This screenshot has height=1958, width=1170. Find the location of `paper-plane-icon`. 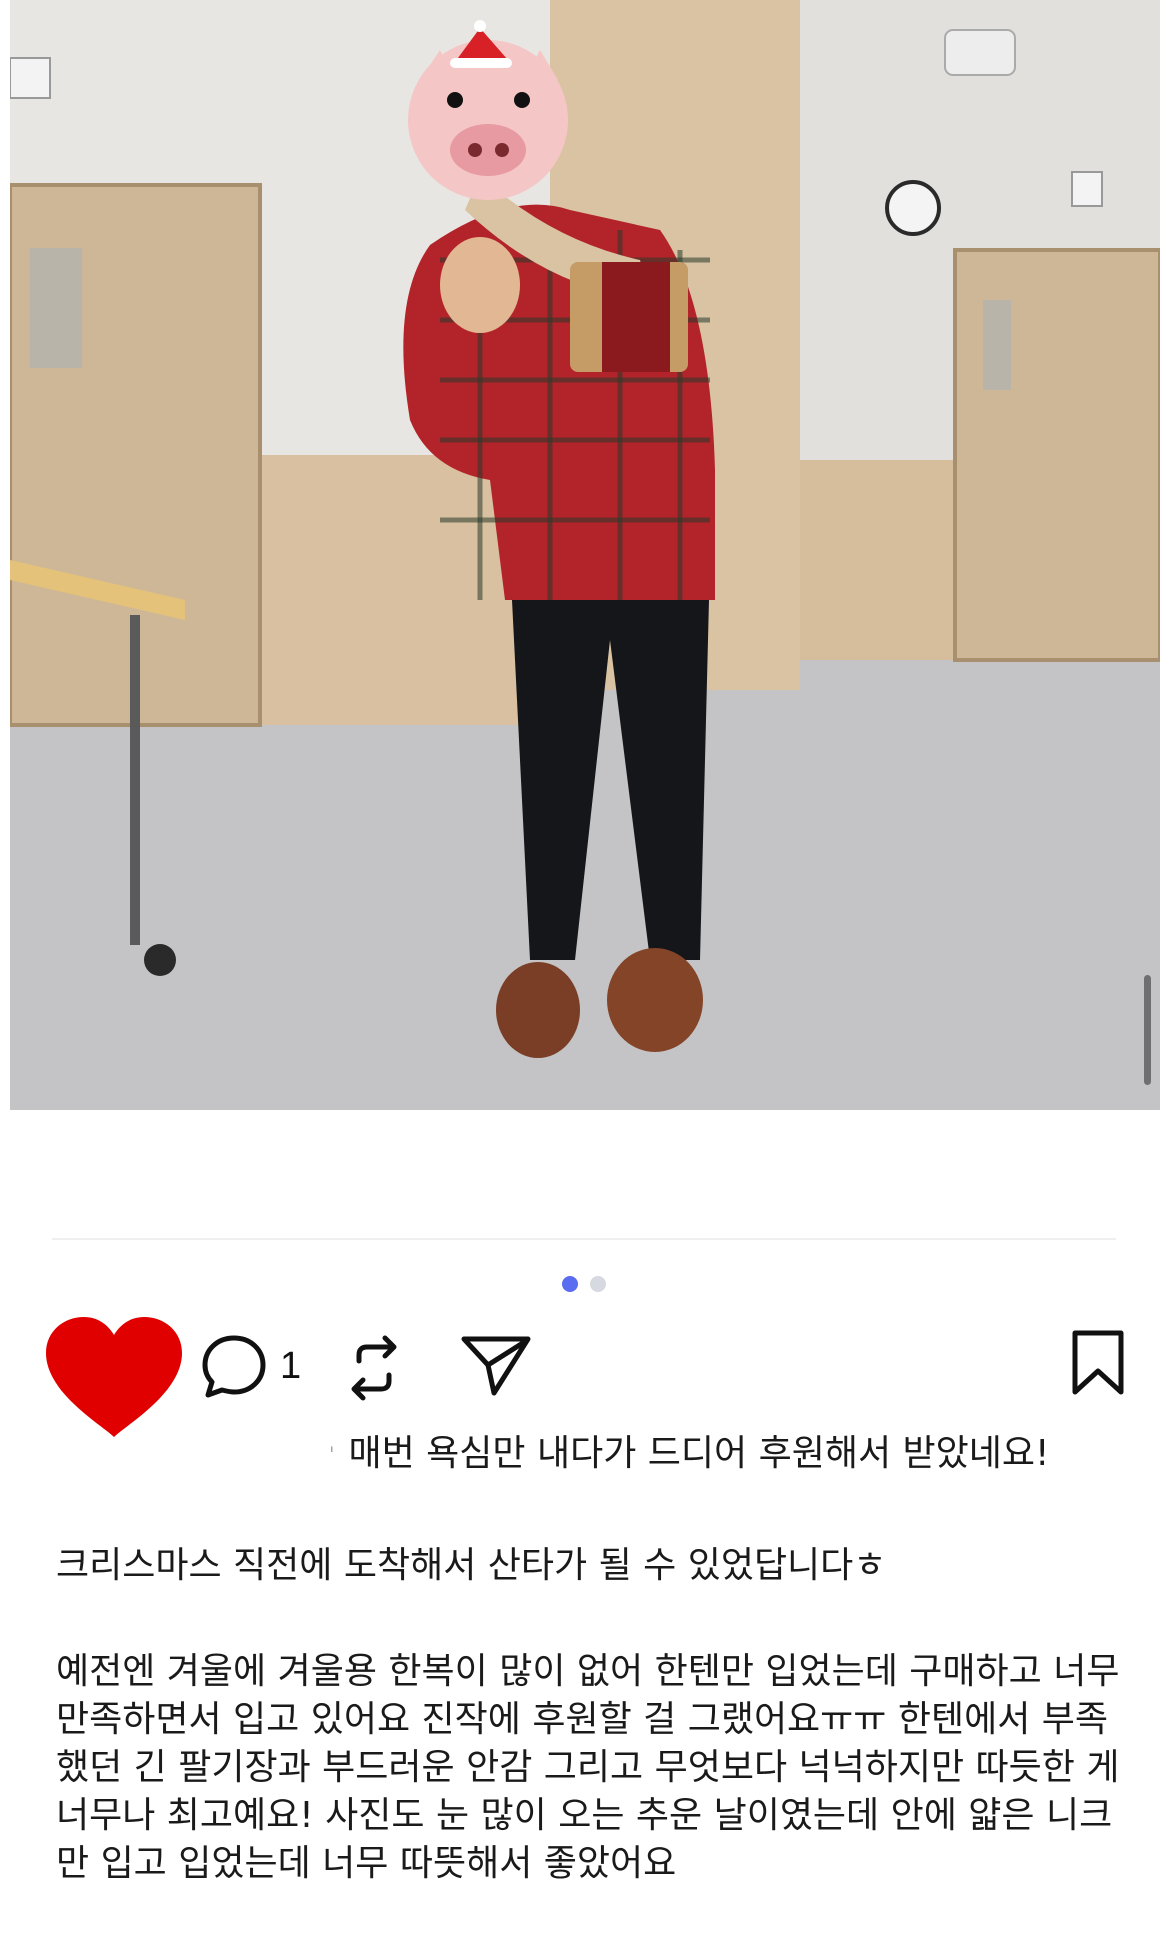

paper-plane-icon is located at coordinates (496, 1366).